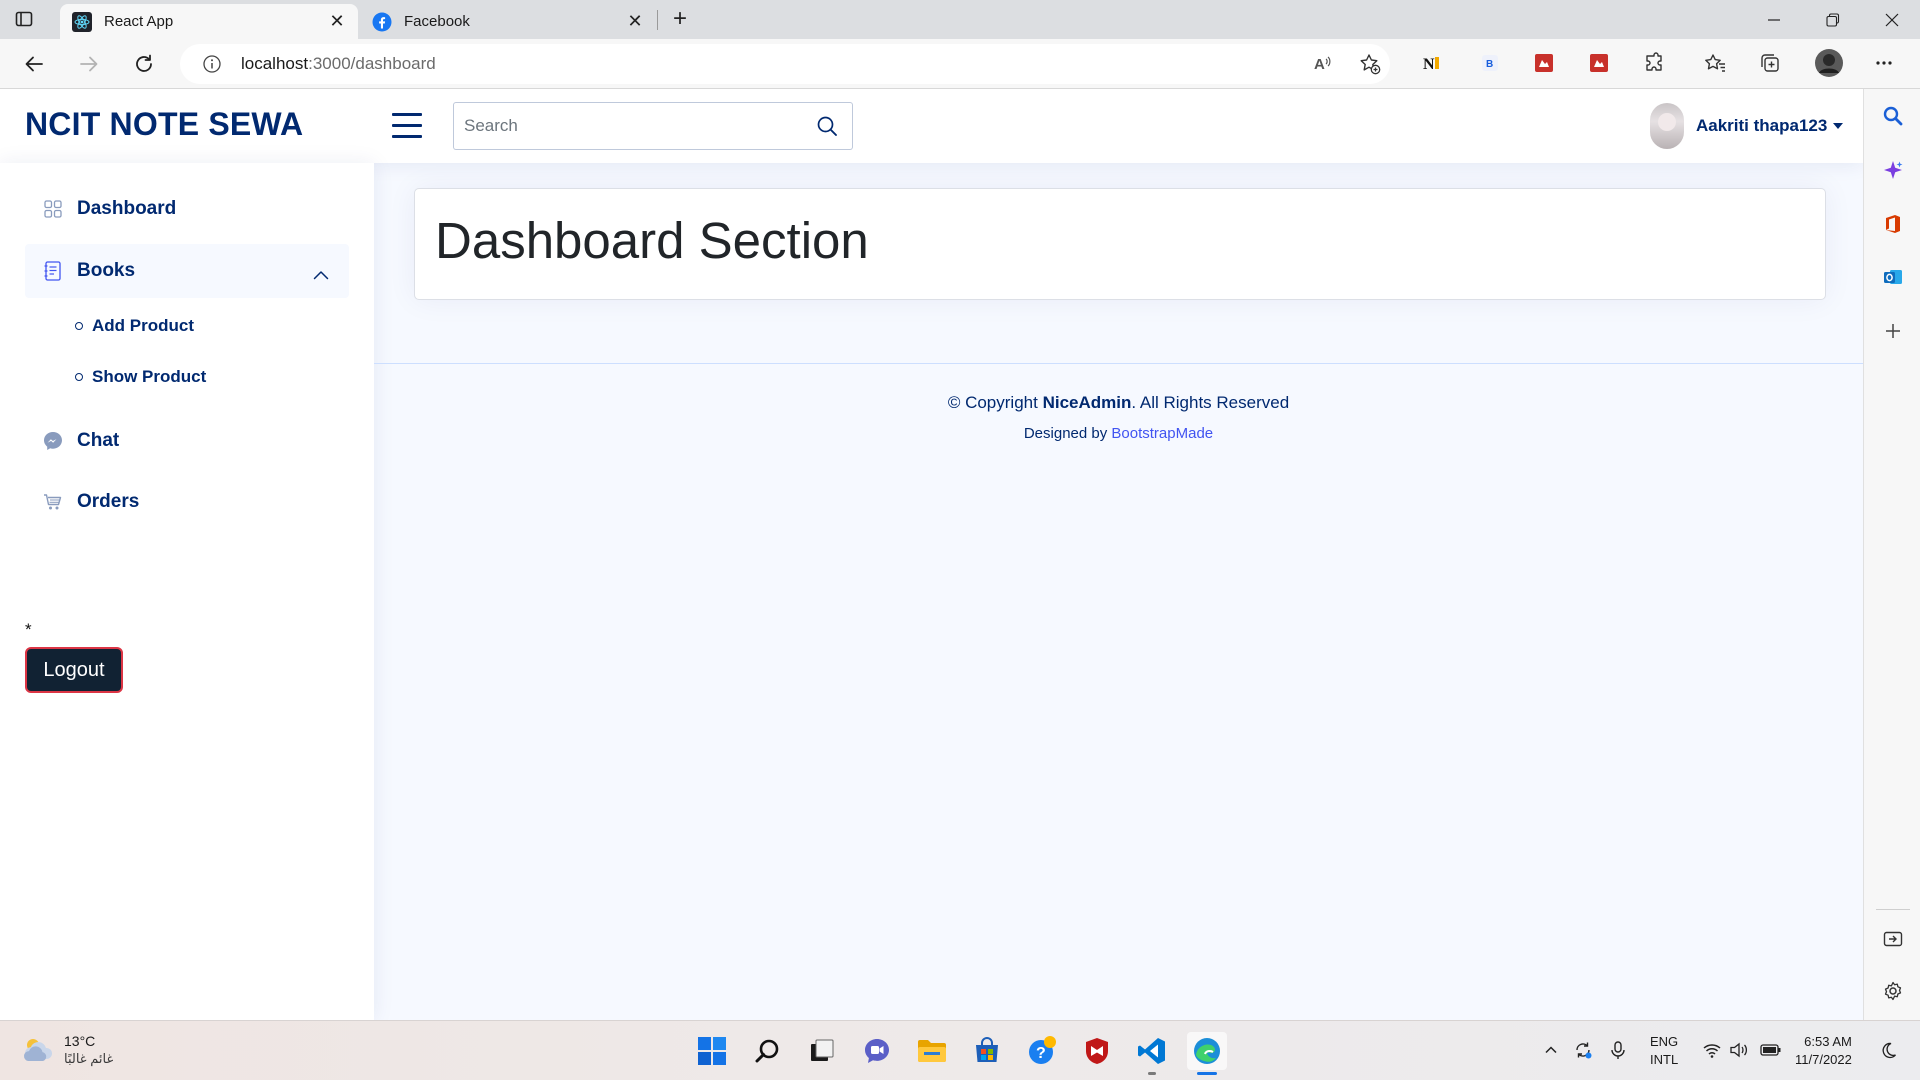 The width and height of the screenshot is (1920, 1080). Describe the element at coordinates (1152, 1051) in the screenshot. I see `vscode-icon` at that location.